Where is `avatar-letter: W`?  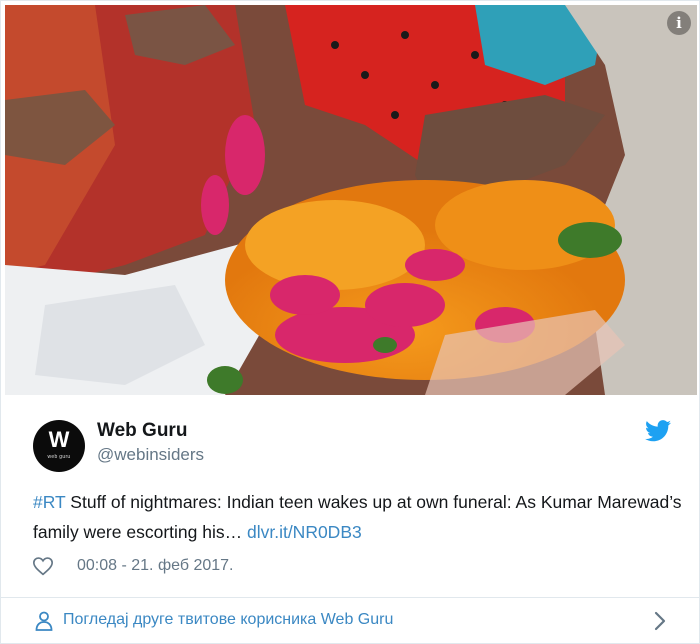 avatar-letter: W is located at coordinates (59, 439).